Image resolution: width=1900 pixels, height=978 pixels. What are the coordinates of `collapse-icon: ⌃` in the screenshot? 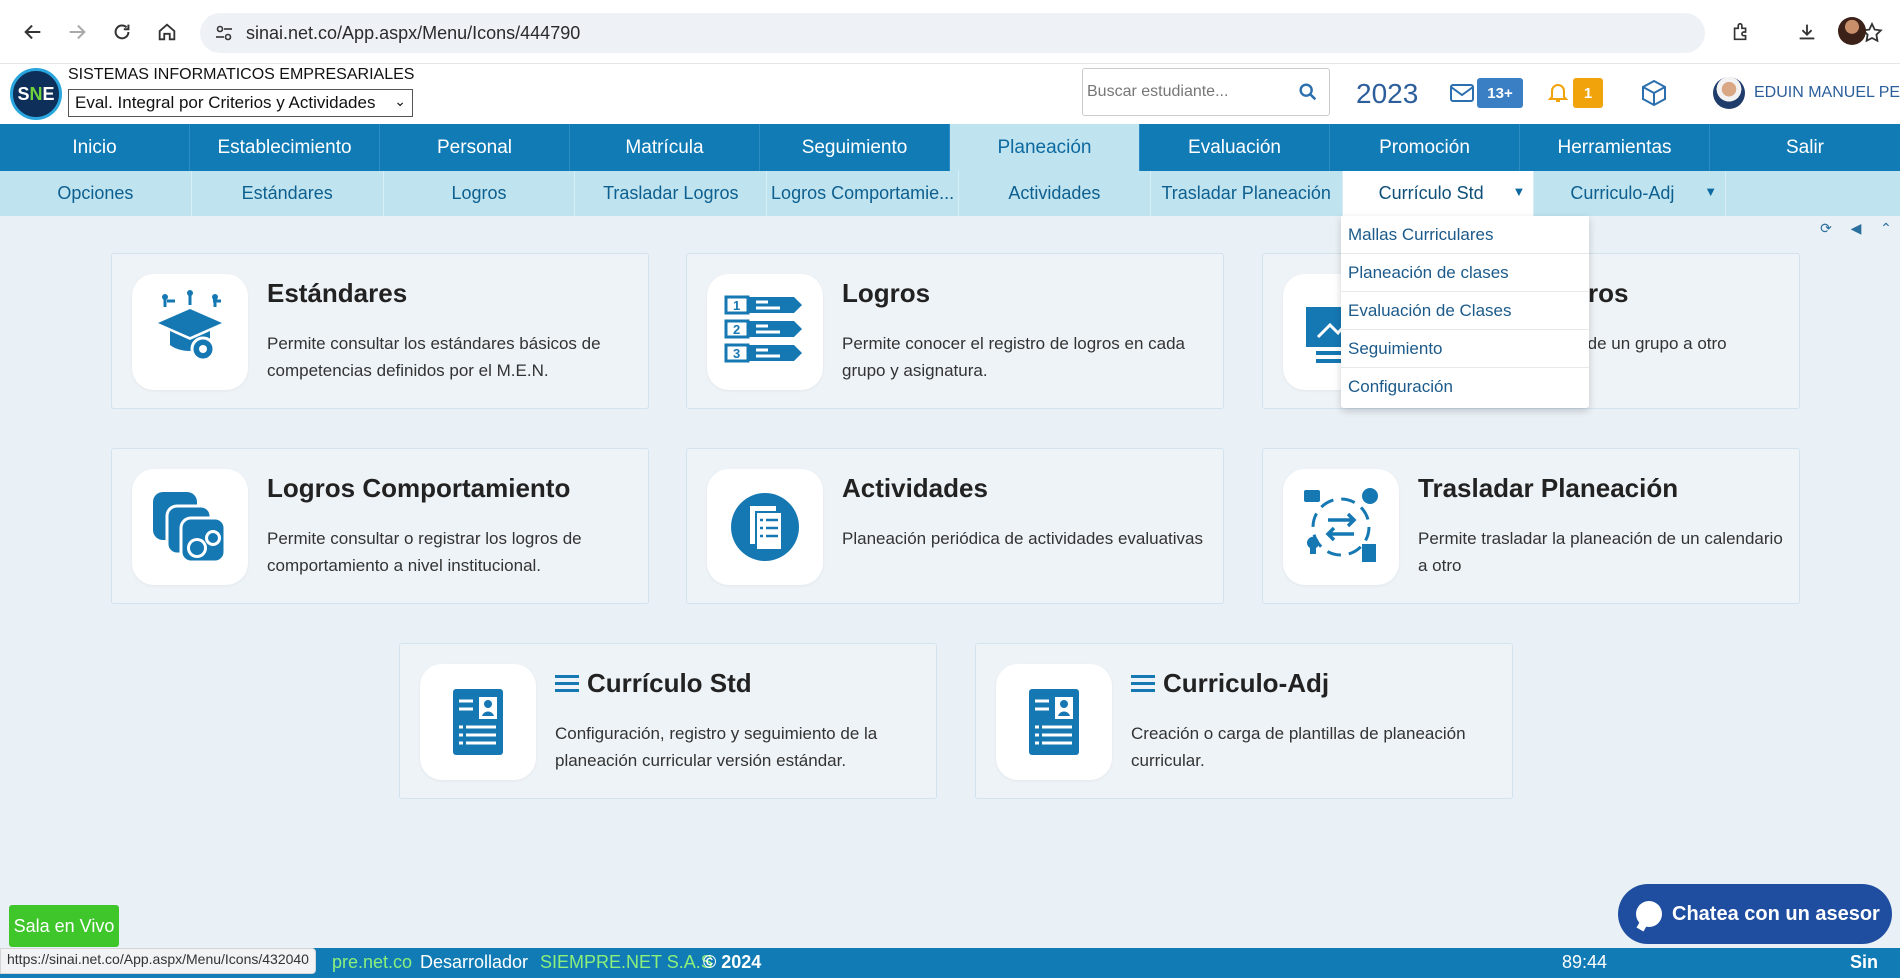 It's located at (1886, 228).